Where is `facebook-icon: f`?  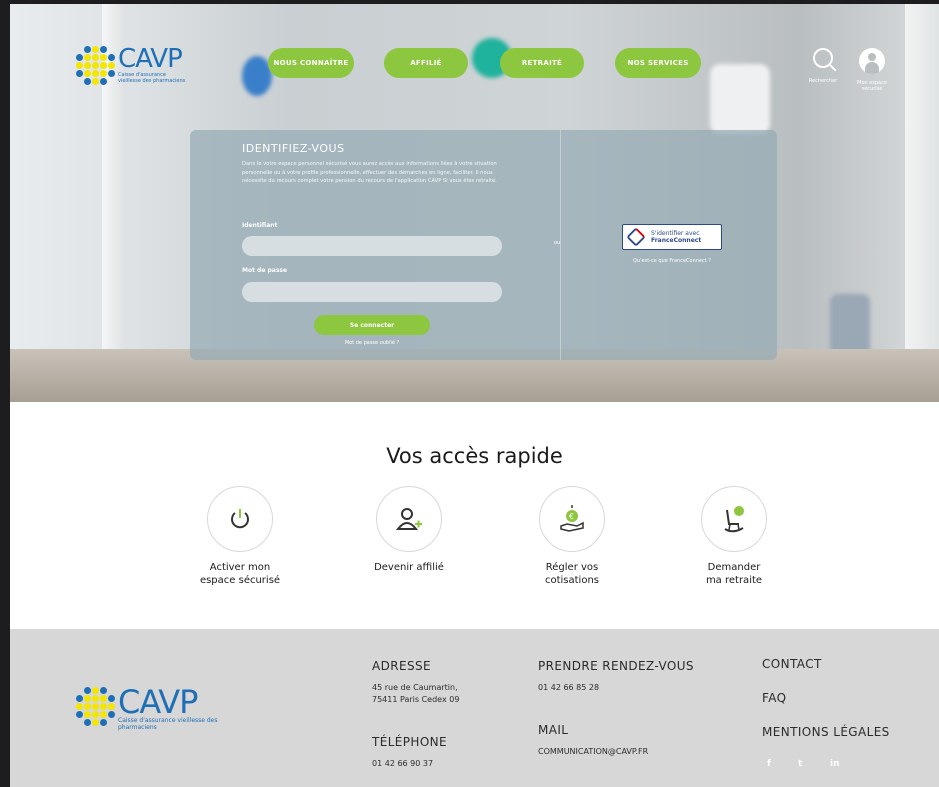 facebook-icon: f is located at coordinates (769, 764).